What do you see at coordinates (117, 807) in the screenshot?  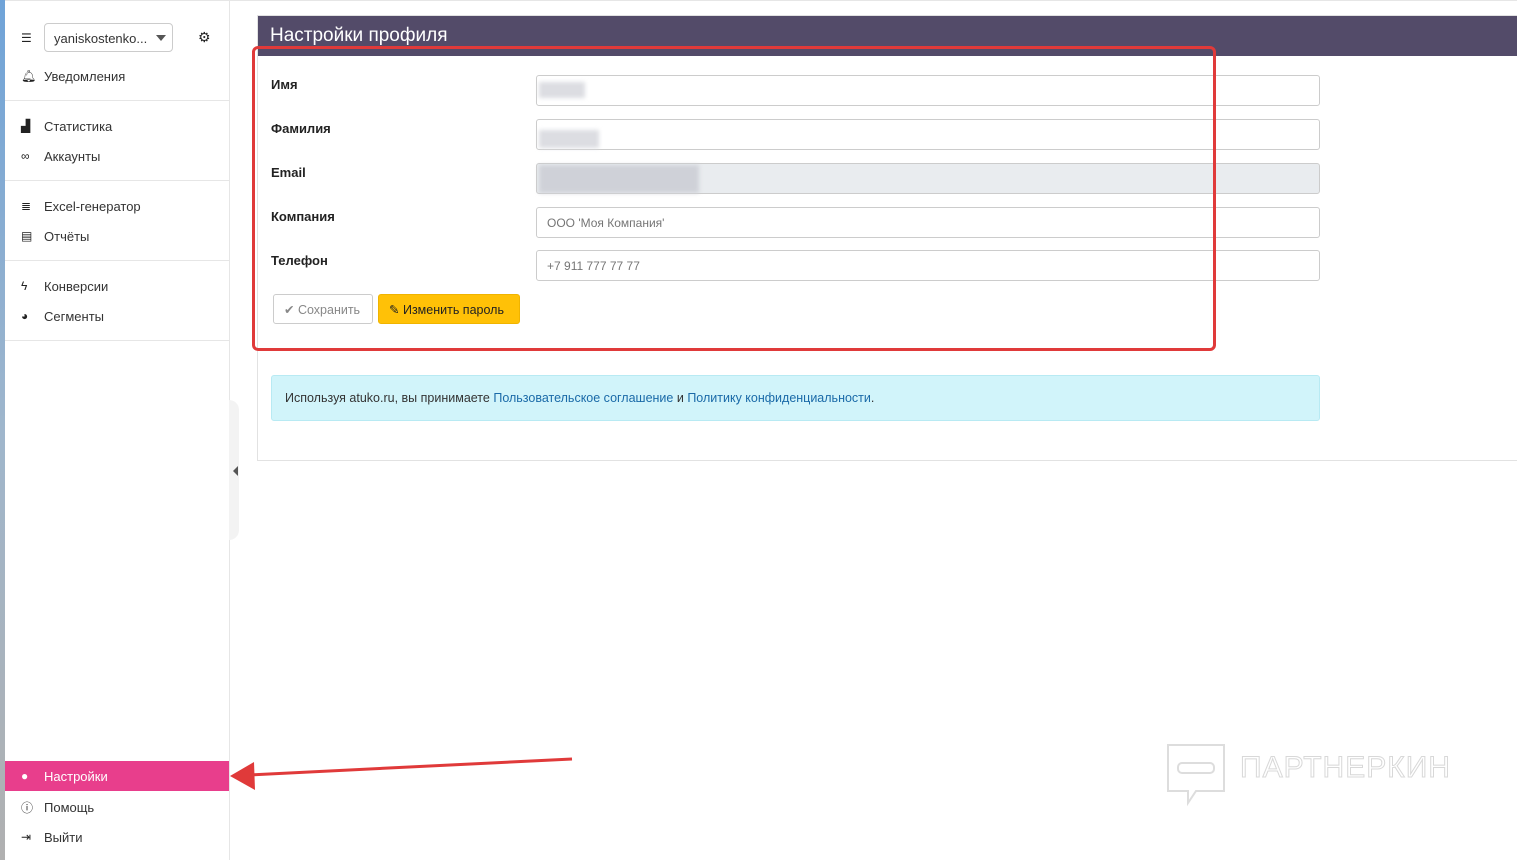 I see `sidebar-item-help: ⓘ Помощь` at bounding box center [117, 807].